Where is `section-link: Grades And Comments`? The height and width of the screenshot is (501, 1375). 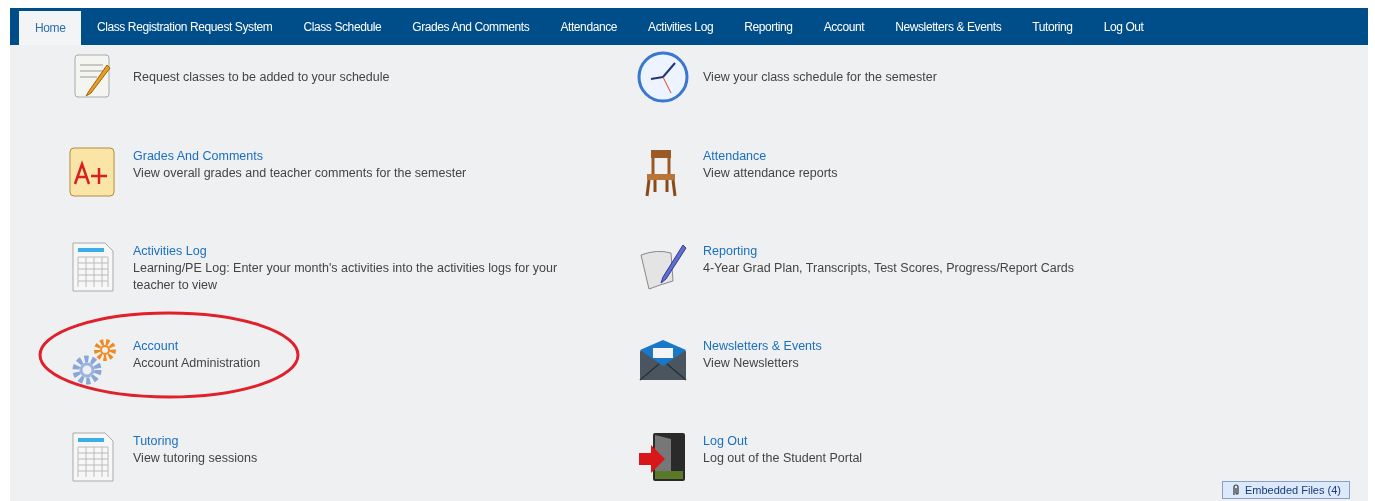
section-link: Grades And Comments is located at coordinates (300, 156).